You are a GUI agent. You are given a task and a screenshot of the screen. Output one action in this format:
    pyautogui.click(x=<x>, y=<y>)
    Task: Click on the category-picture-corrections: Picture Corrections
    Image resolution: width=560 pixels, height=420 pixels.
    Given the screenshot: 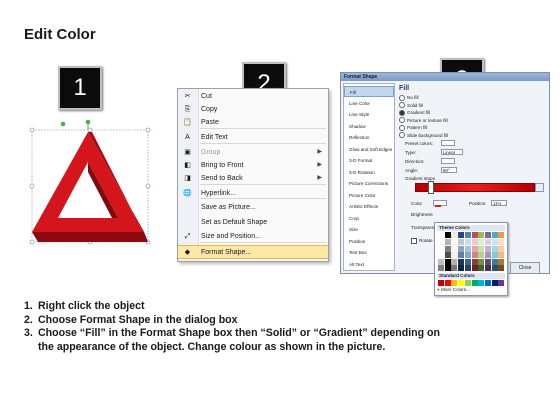 What is the action you would take?
    pyautogui.click(x=369, y=183)
    